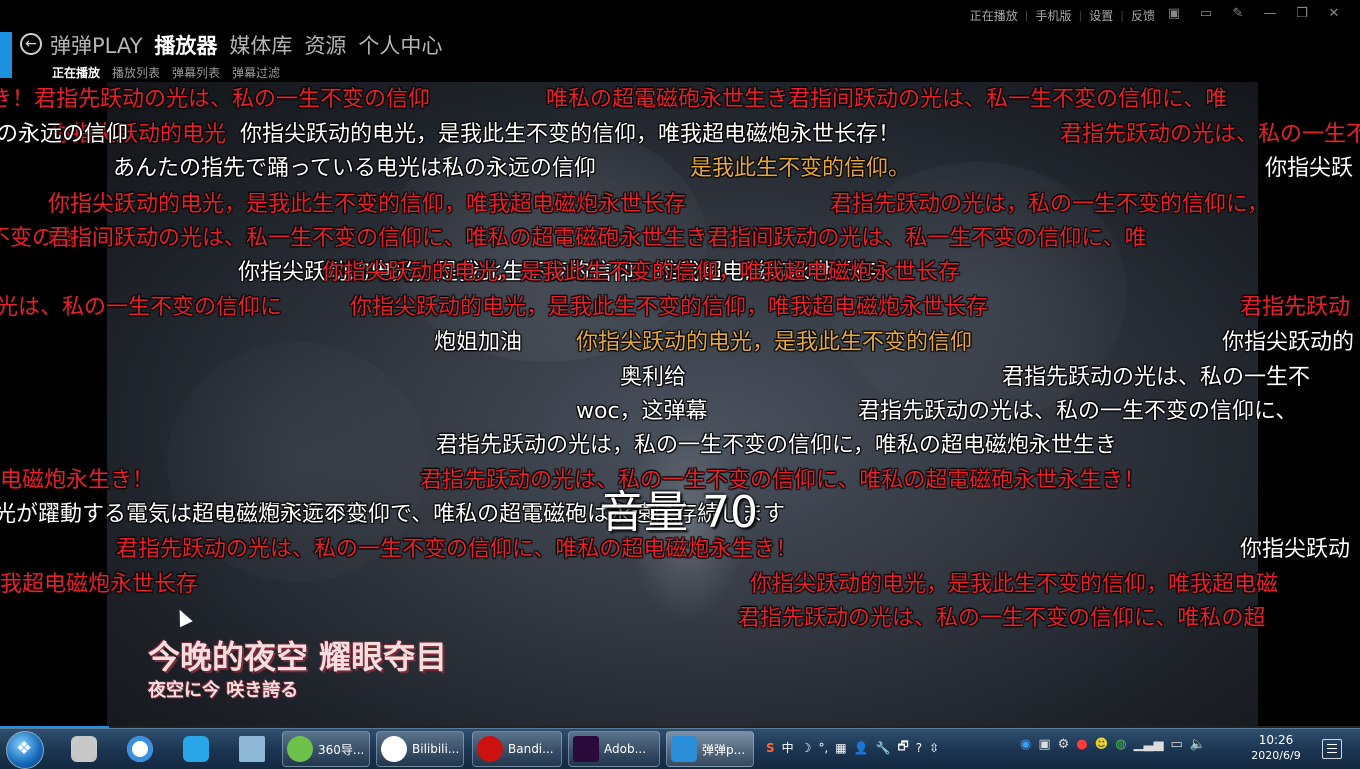 This screenshot has height=769, width=1360. I want to click on ime-lang: 中, so click(788, 747).